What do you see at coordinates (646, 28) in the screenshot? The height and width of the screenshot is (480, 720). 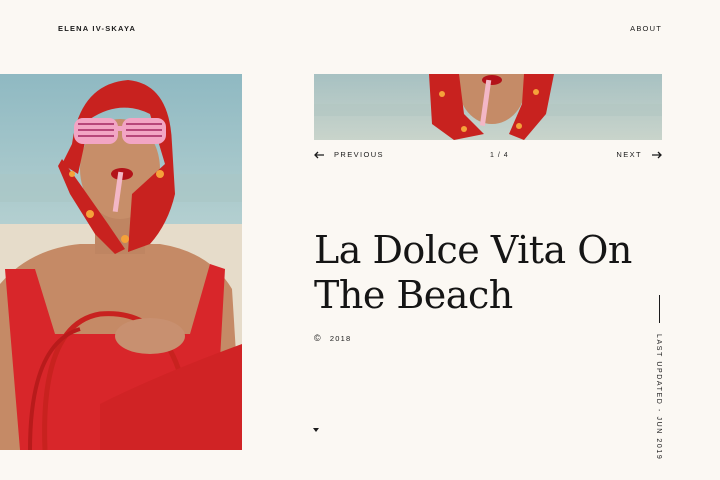 I see `about-link: ABOUT` at bounding box center [646, 28].